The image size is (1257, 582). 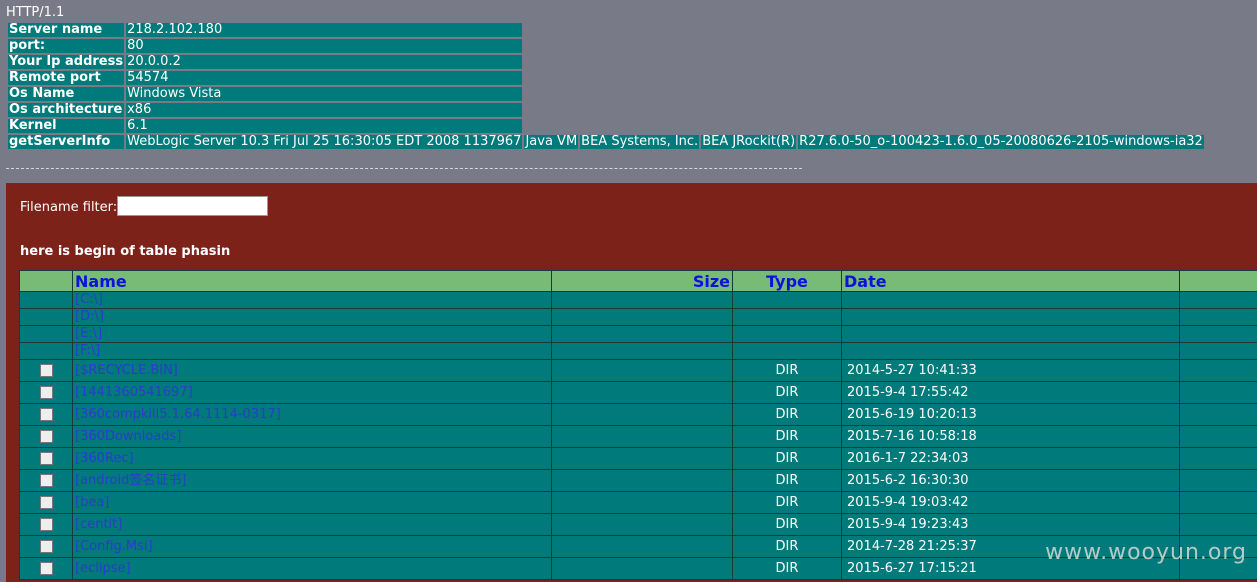 What do you see at coordinates (642, 281) in the screenshot?
I see `header-size: Size` at bounding box center [642, 281].